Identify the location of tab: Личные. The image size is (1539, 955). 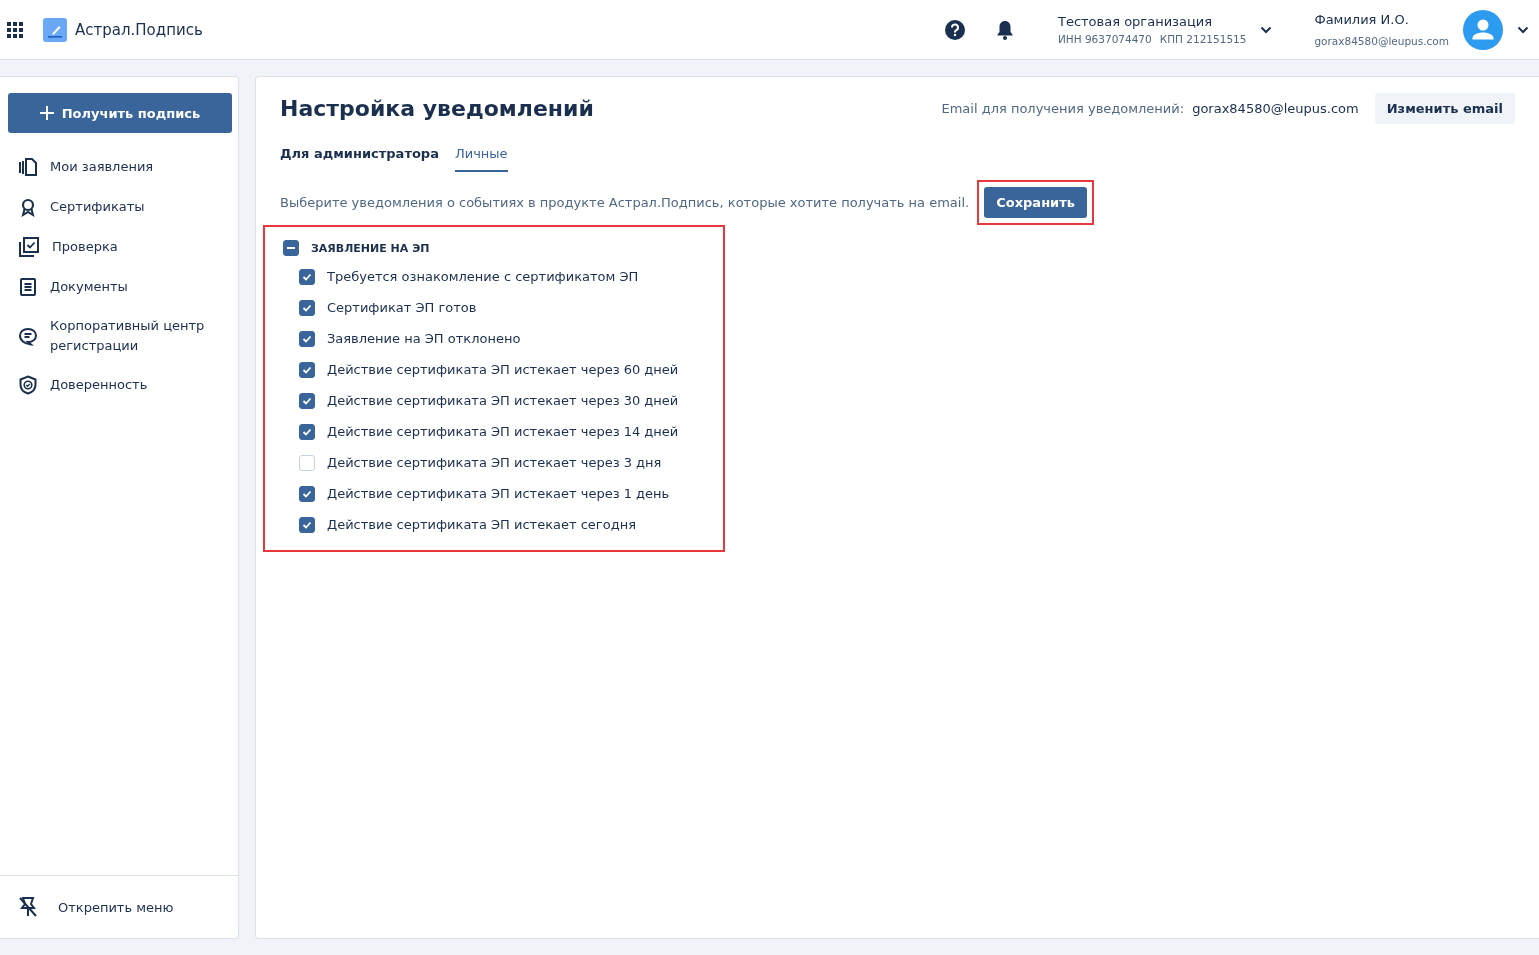
(481, 157).